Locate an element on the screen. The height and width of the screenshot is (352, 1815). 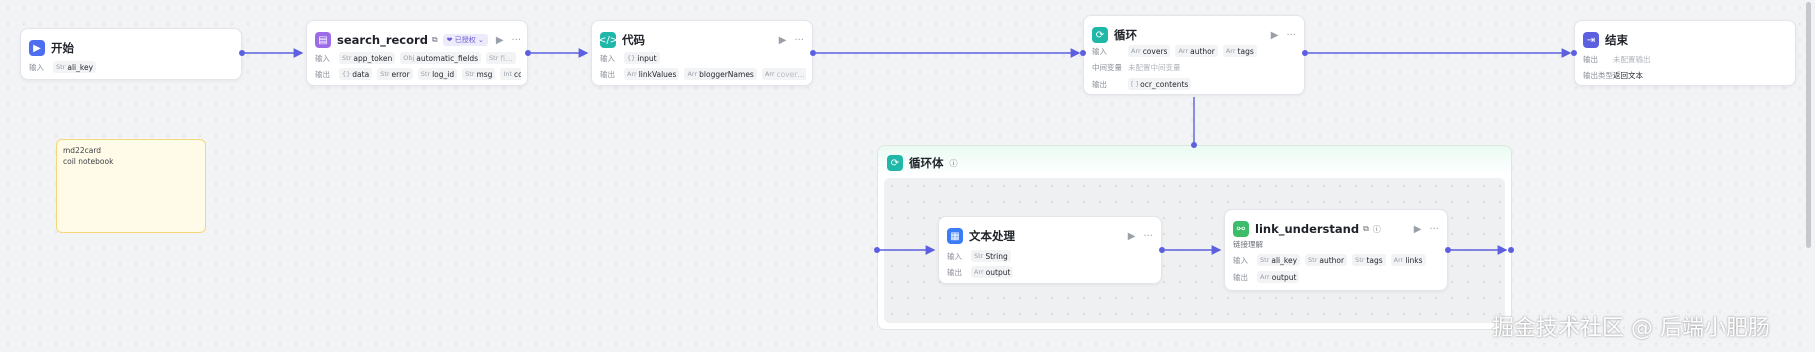
stop-icon: ⇥ is located at coordinates (1591, 40).